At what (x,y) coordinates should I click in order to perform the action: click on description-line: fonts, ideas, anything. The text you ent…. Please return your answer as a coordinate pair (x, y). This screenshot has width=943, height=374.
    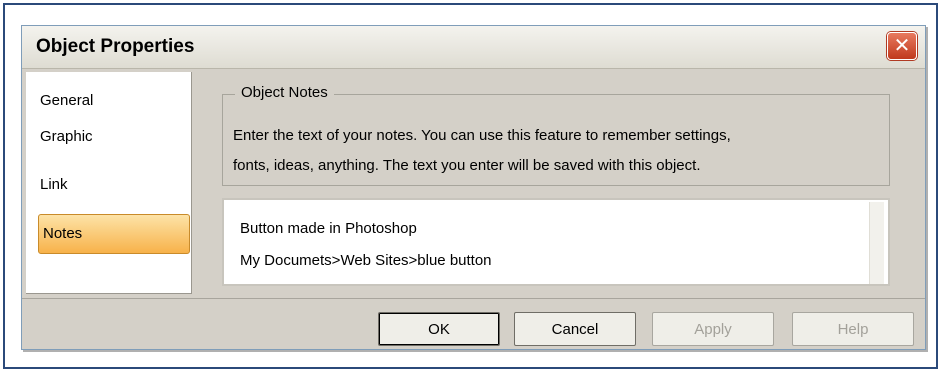
    Looking at the image, I should click on (467, 165).